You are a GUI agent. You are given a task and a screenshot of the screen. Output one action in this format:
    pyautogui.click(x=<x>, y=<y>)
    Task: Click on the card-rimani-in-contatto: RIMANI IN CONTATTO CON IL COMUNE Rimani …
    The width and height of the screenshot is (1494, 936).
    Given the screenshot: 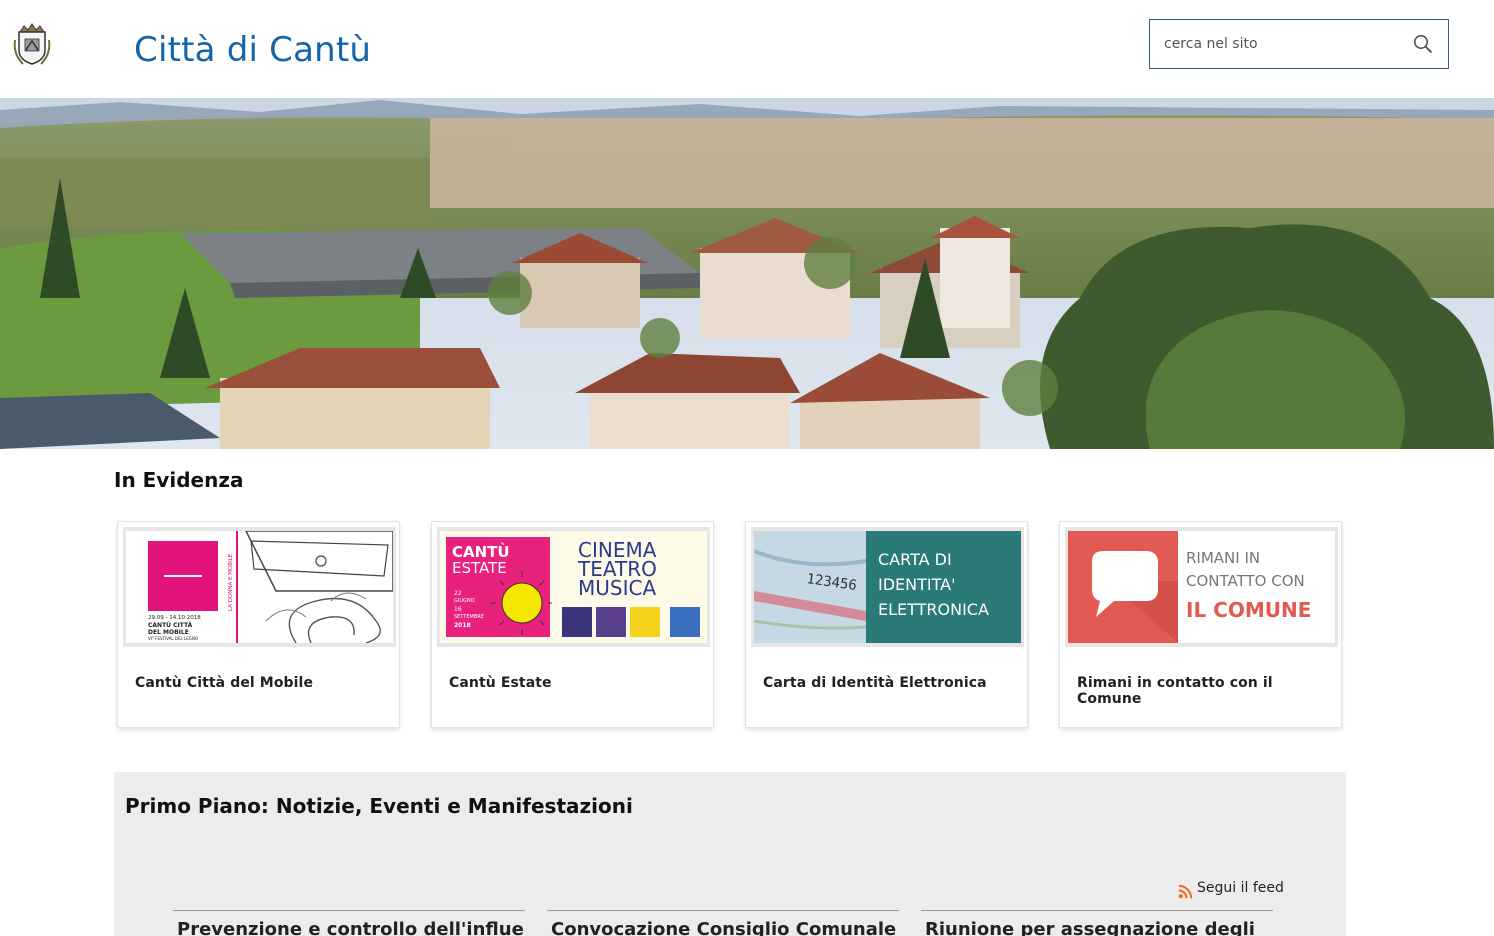 What is the action you would take?
    pyautogui.click(x=1200, y=624)
    